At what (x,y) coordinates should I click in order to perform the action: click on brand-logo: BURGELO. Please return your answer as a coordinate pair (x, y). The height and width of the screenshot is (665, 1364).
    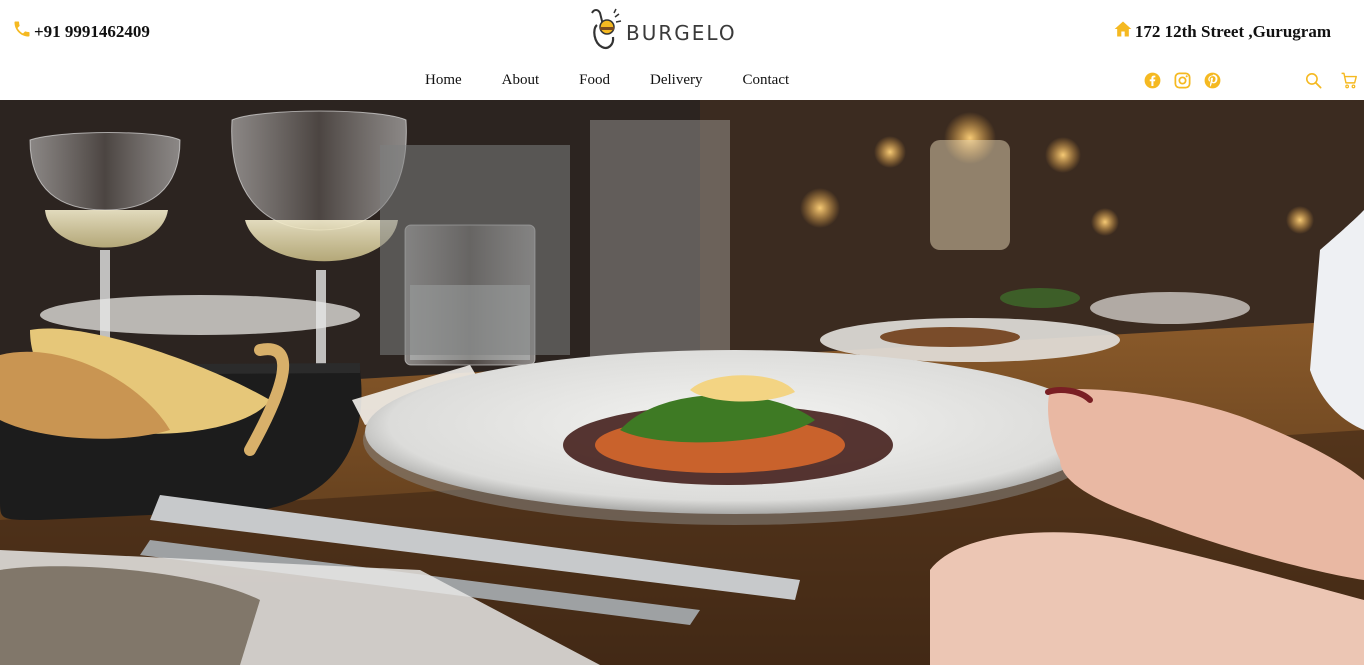
    Looking at the image, I should click on (662, 30).